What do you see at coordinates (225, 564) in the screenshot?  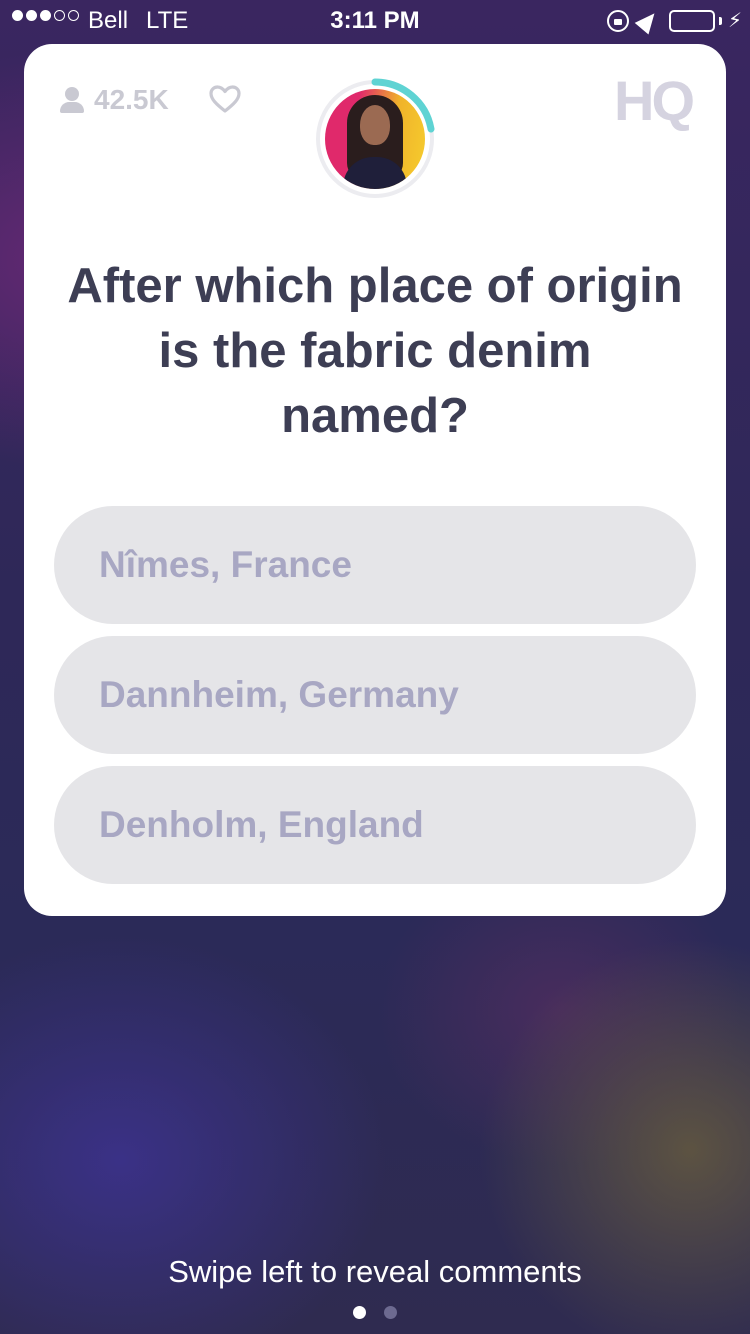 I see `answer-label: Nîmes, France` at bounding box center [225, 564].